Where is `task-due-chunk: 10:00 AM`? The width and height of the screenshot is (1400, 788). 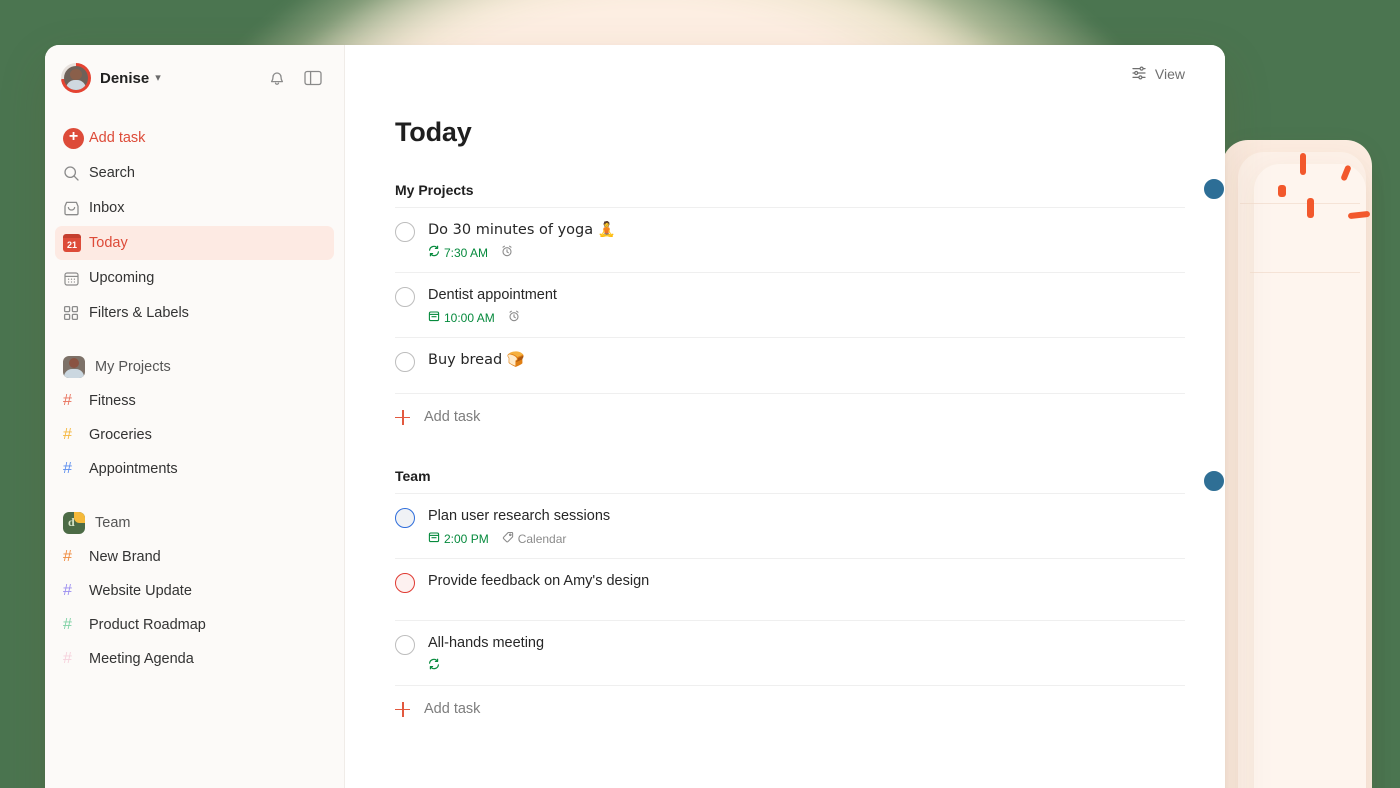 task-due-chunk: 10:00 AM is located at coordinates (461, 317).